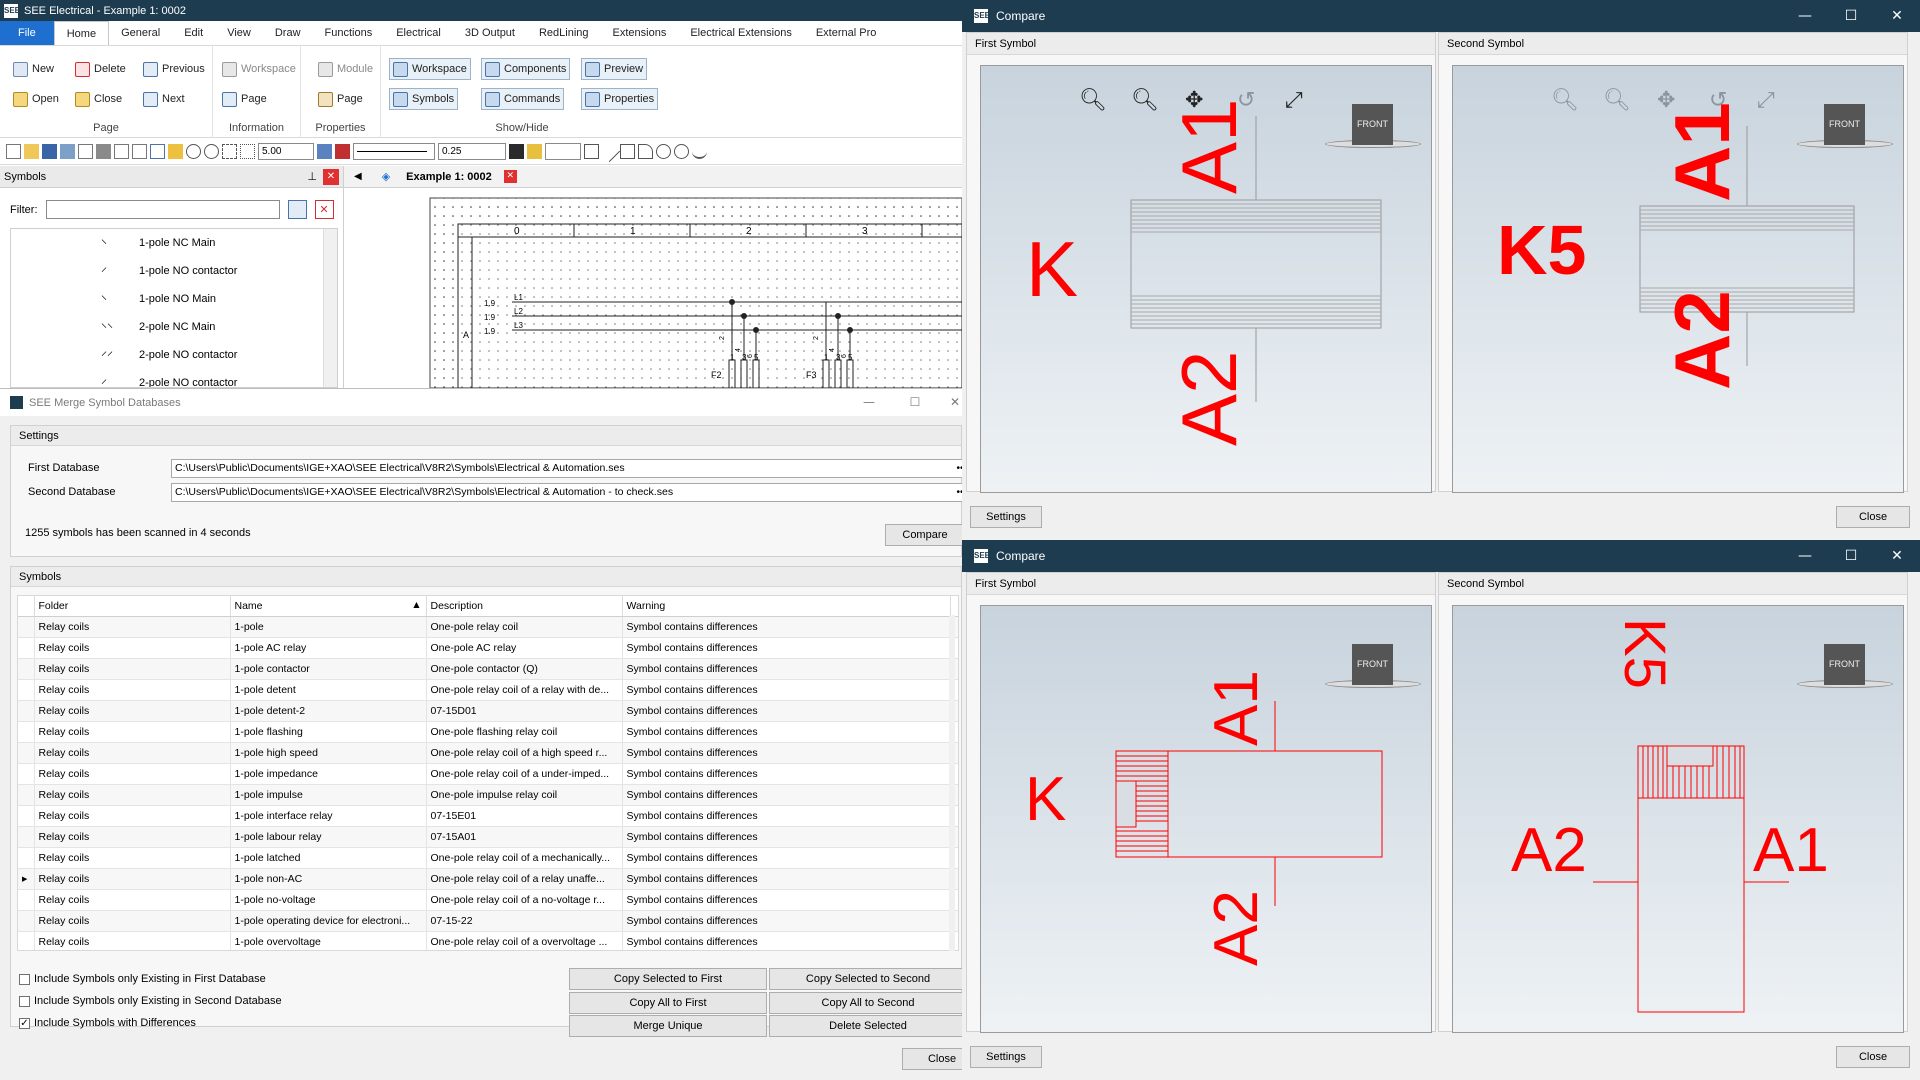 The image size is (1920, 1080). What do you see at coordinates (288, 33) in the screenshot?
I see `tab-draw: Draw` at bounding box center [288, 33].